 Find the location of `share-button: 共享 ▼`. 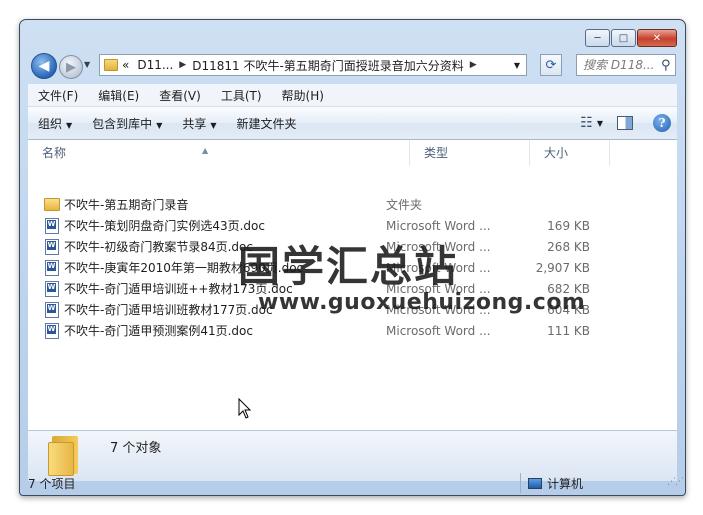

share-button: 共享 ▼ is located at coordinates (199, 123).